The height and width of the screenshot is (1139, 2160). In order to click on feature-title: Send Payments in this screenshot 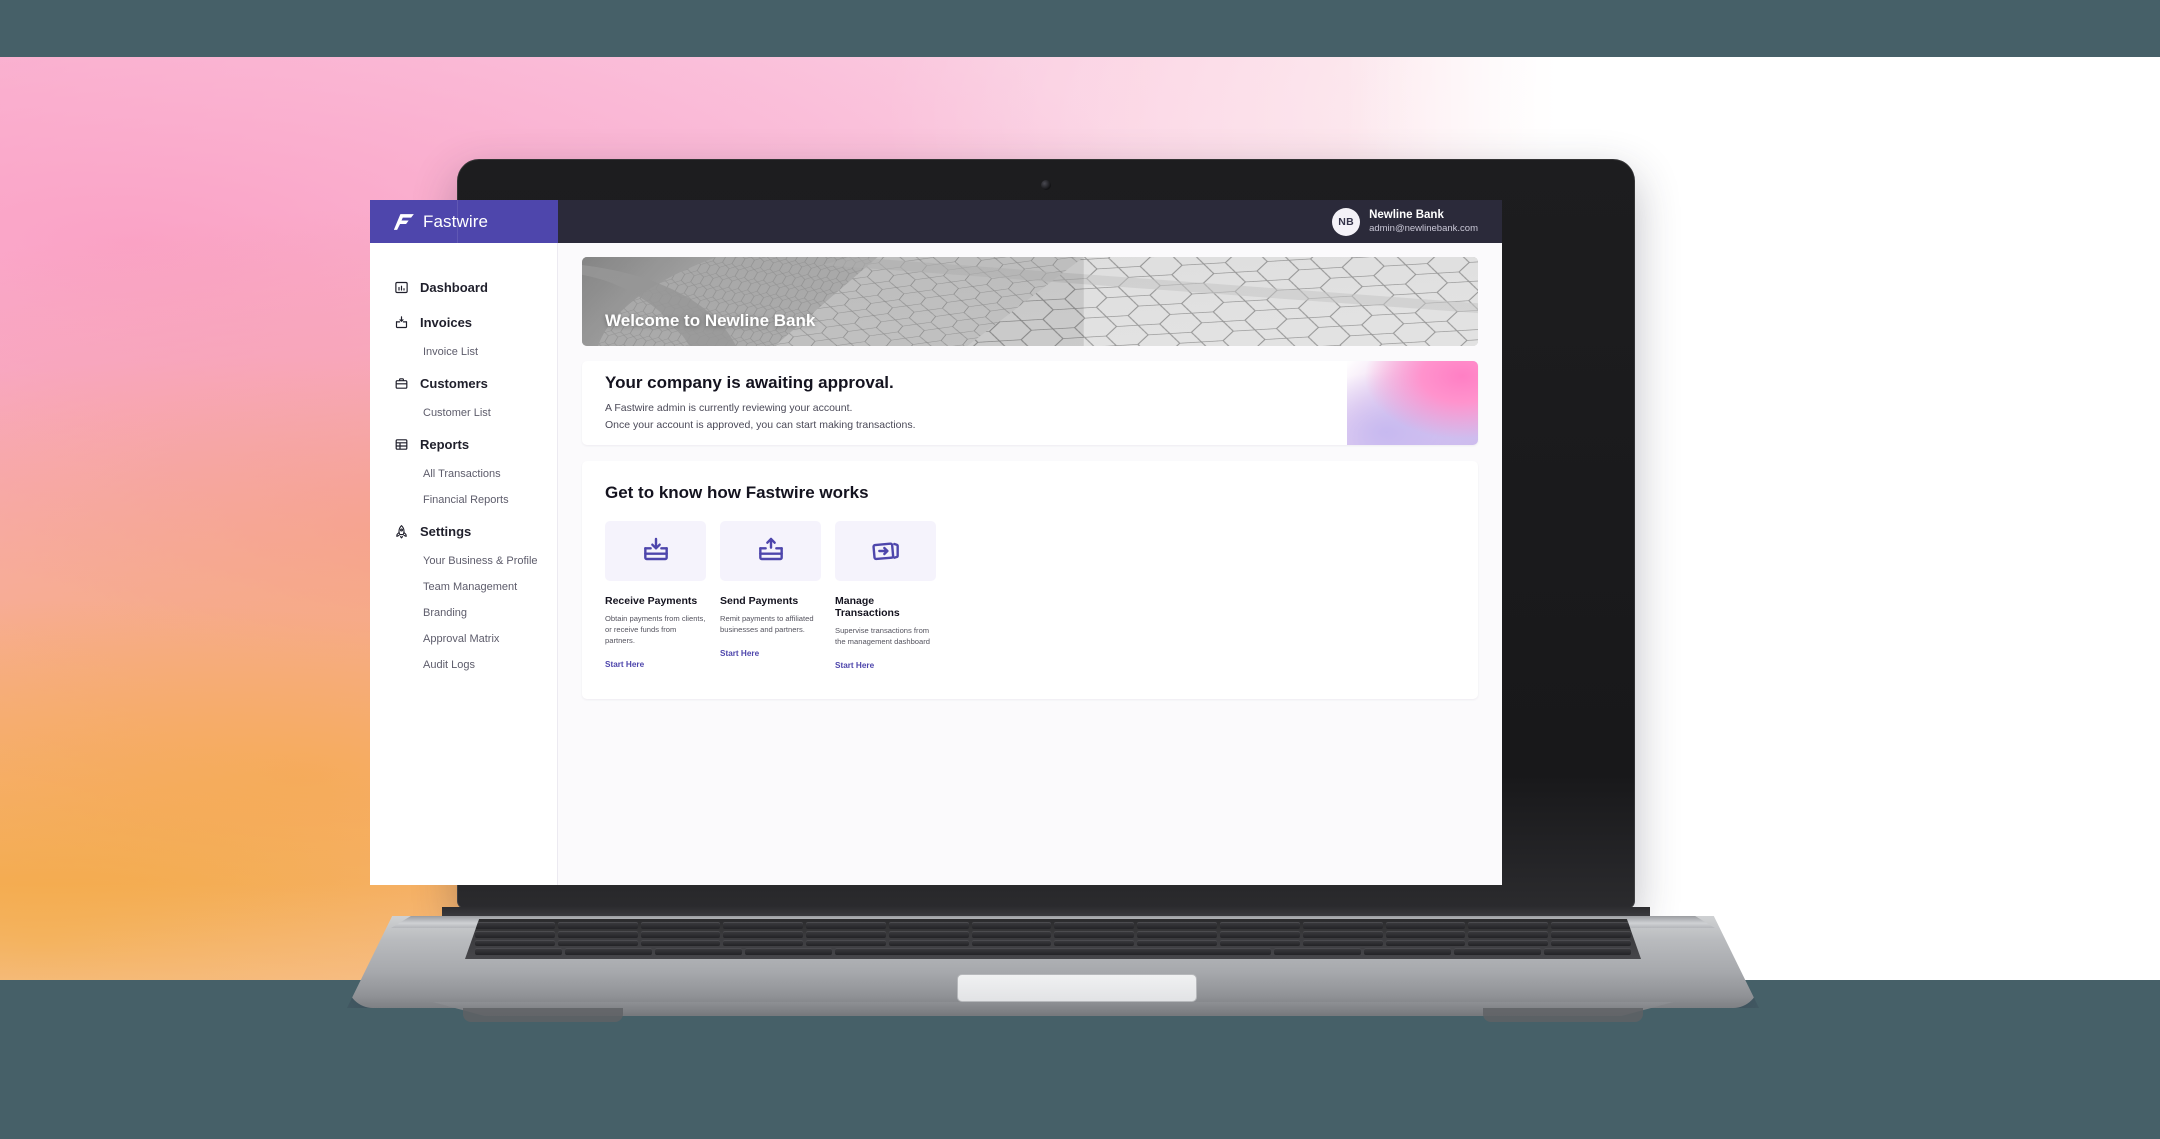, I will do `click(759, 601)`.